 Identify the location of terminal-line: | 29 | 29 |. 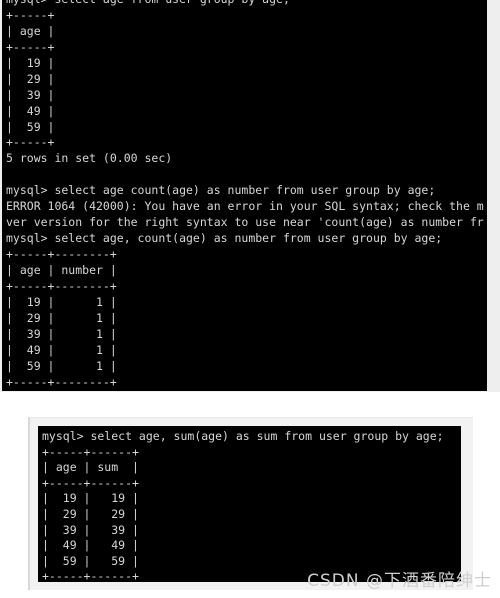
(90, 513).